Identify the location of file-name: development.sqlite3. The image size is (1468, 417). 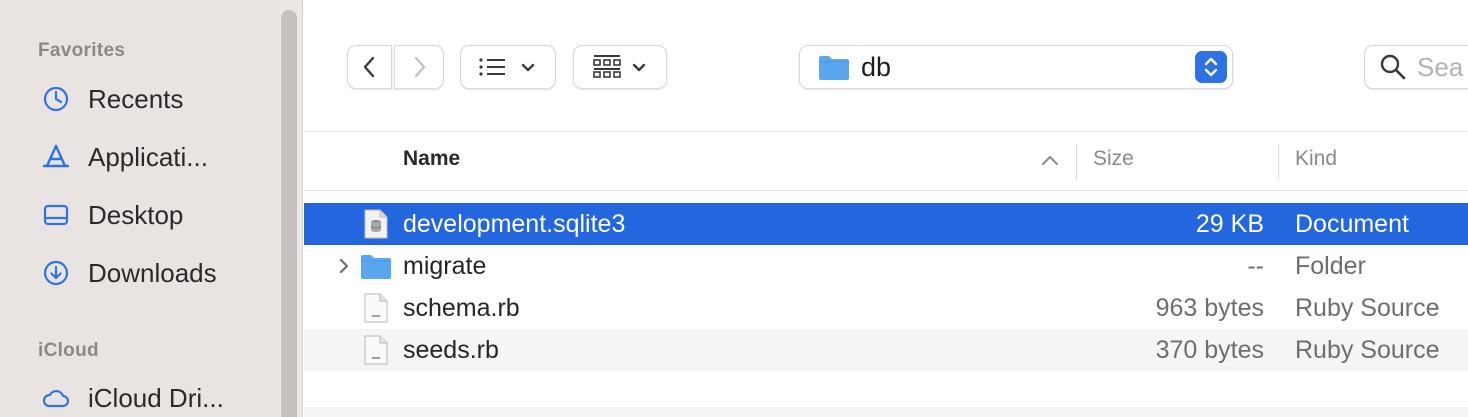
(514, 223).